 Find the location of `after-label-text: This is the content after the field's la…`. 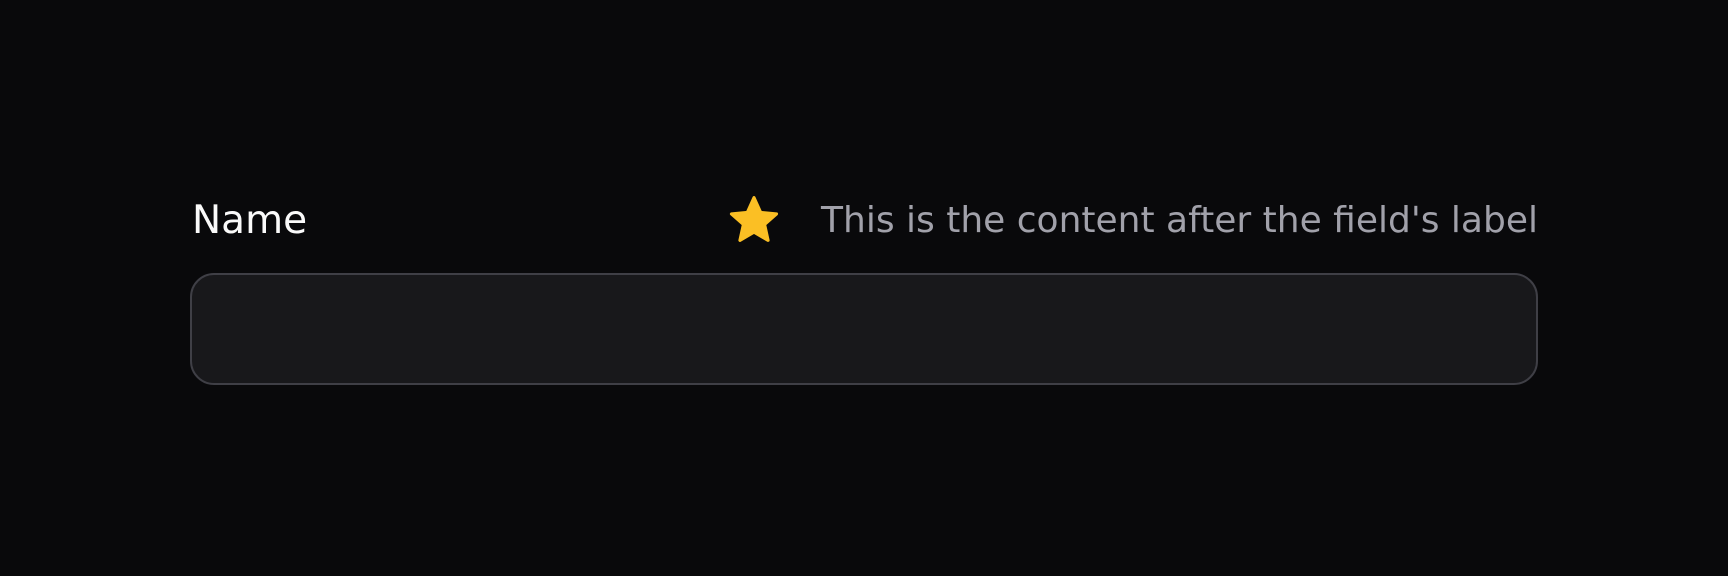

after-label-text: This is the content after the field's la… is located at coordinates (1179, 220).